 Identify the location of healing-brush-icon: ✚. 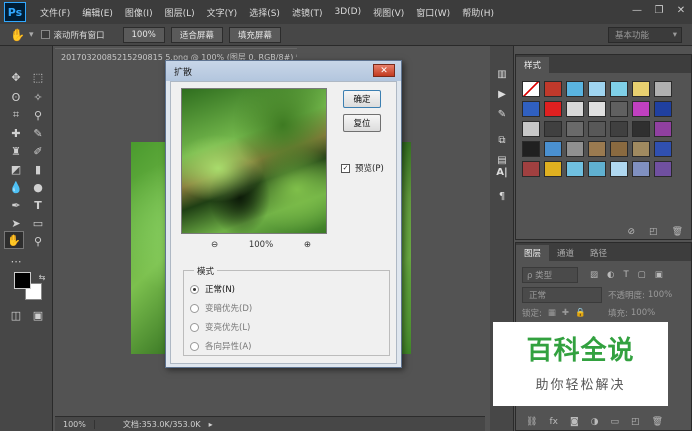
(16, 133).